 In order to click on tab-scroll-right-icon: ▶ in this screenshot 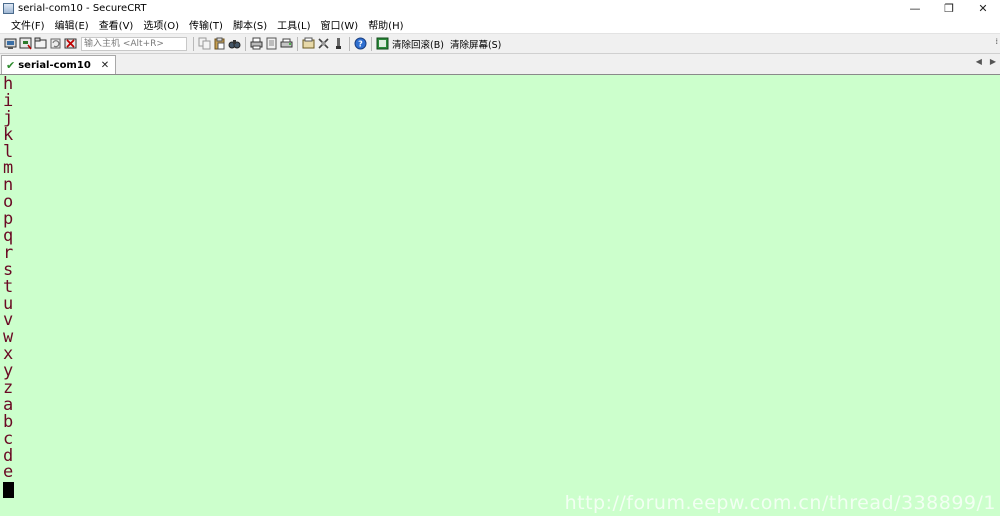, I will do `click(993, 61)`.